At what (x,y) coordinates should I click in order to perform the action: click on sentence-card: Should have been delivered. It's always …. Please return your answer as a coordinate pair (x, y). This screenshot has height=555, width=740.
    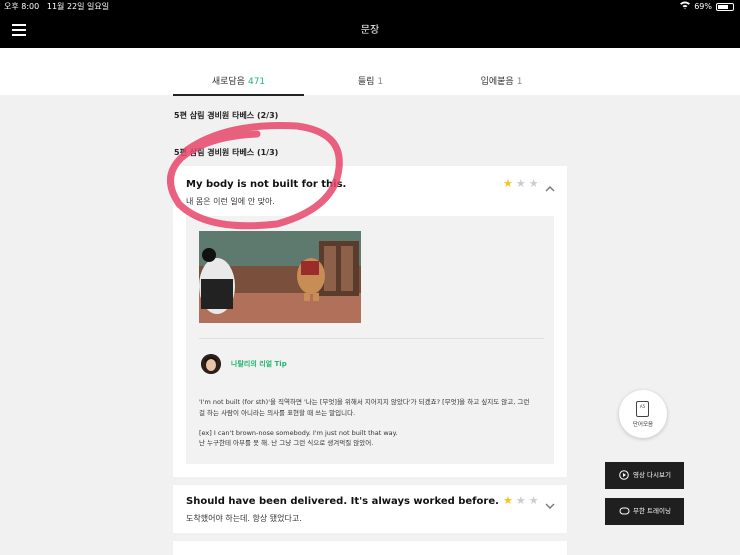
    Looking at the image, I should click on (370, 509).